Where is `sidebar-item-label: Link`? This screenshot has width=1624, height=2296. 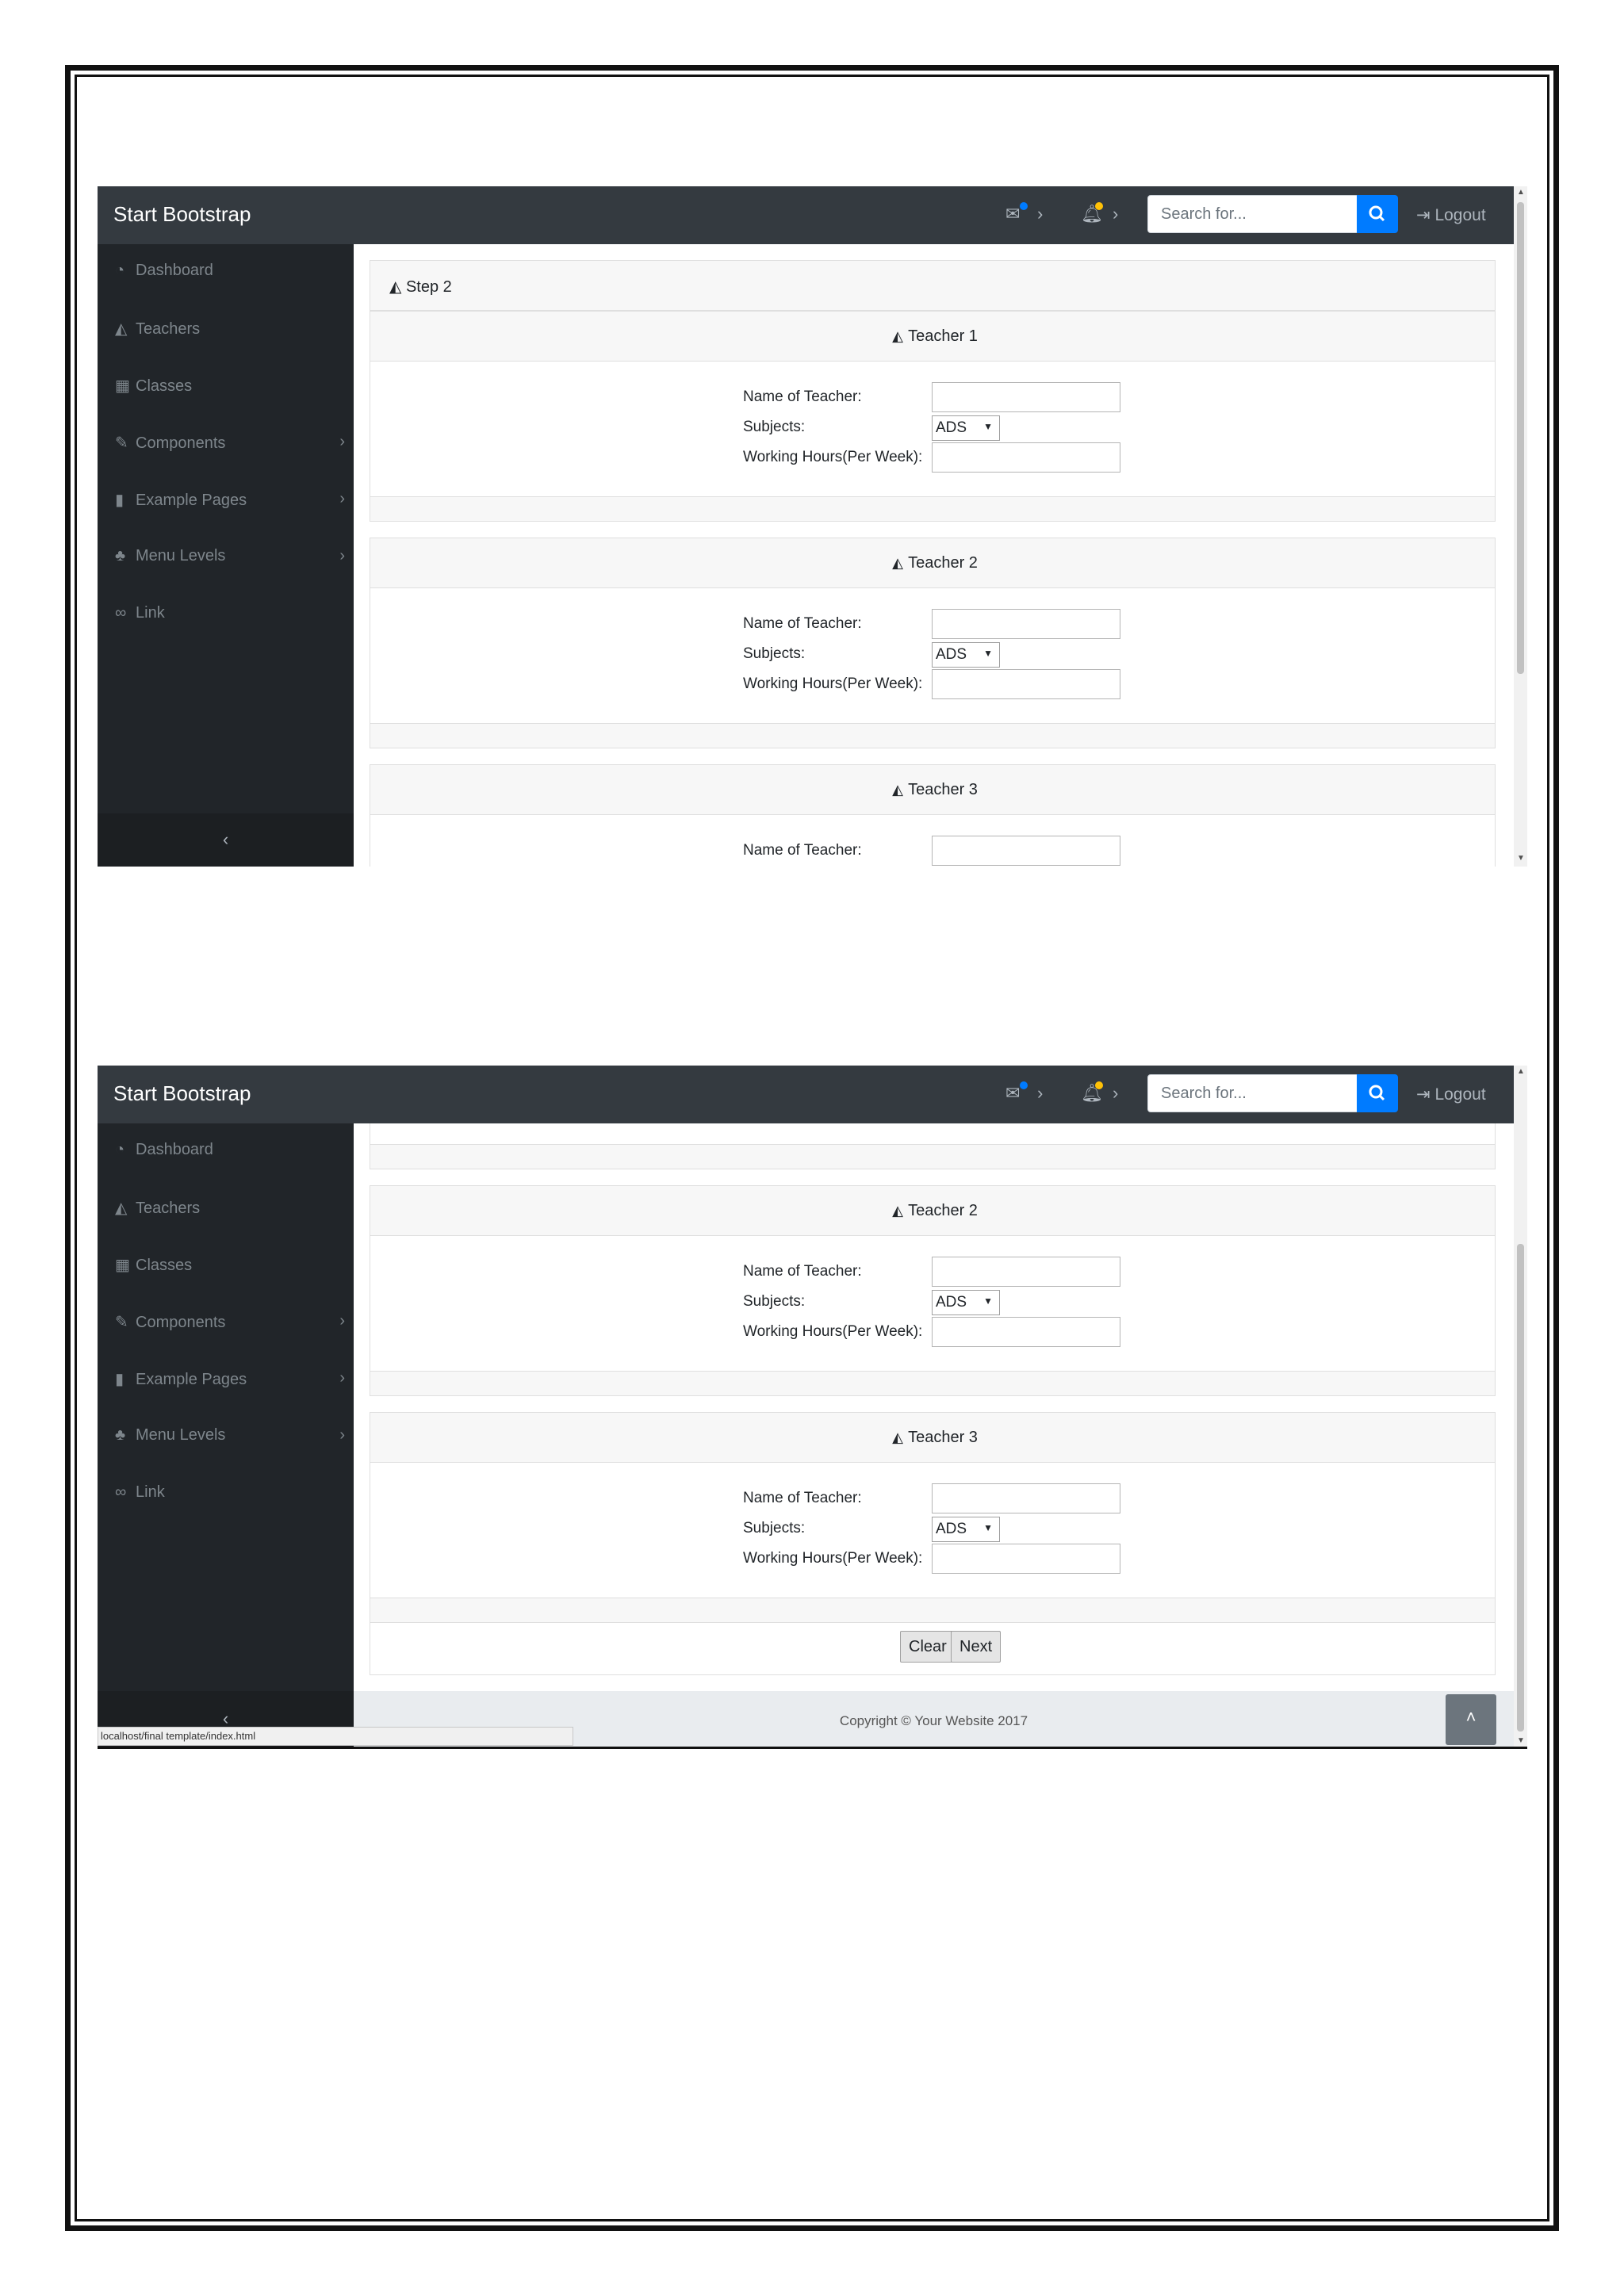 sidebar-item-label: Link is located at coordinates (150, 613).